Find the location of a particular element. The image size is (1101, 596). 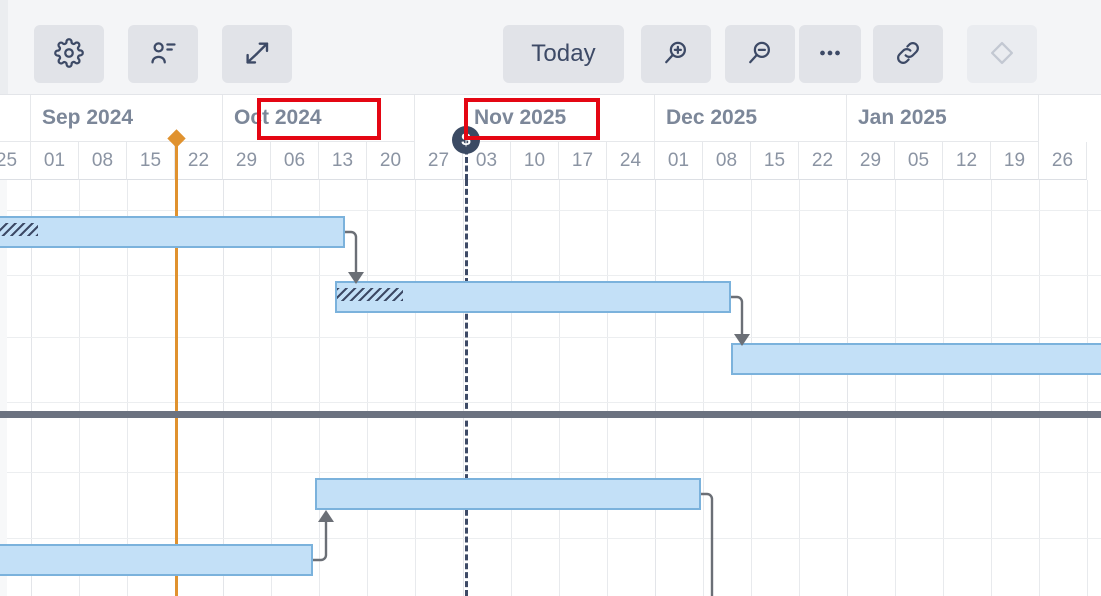

zoom-in-button is located at coordinates (676, 54).